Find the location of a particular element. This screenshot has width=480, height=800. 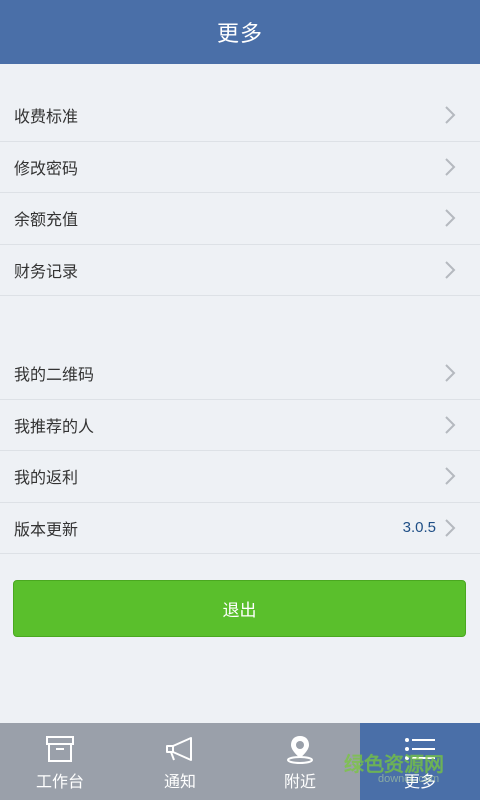

tab-nearby: 附近 is located at coordinates (300, 761).